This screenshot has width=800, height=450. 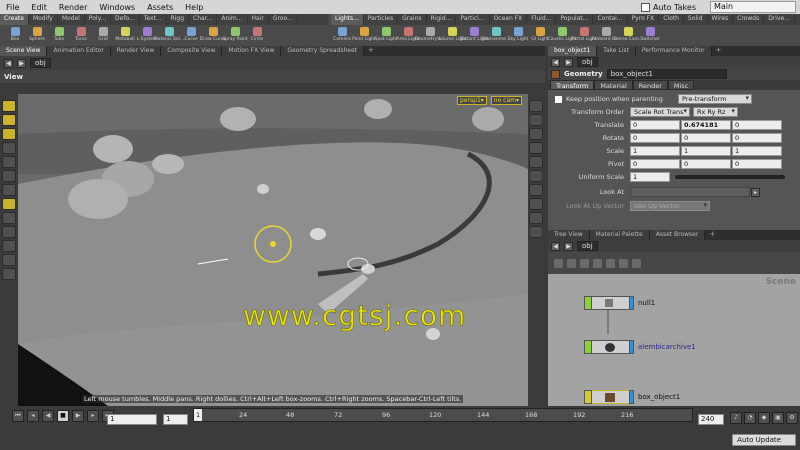 What do you see at coordinates (18, 416) in the screenshot?
I see `jump-start-icon: ⏮` at bounding box center [18, 416].